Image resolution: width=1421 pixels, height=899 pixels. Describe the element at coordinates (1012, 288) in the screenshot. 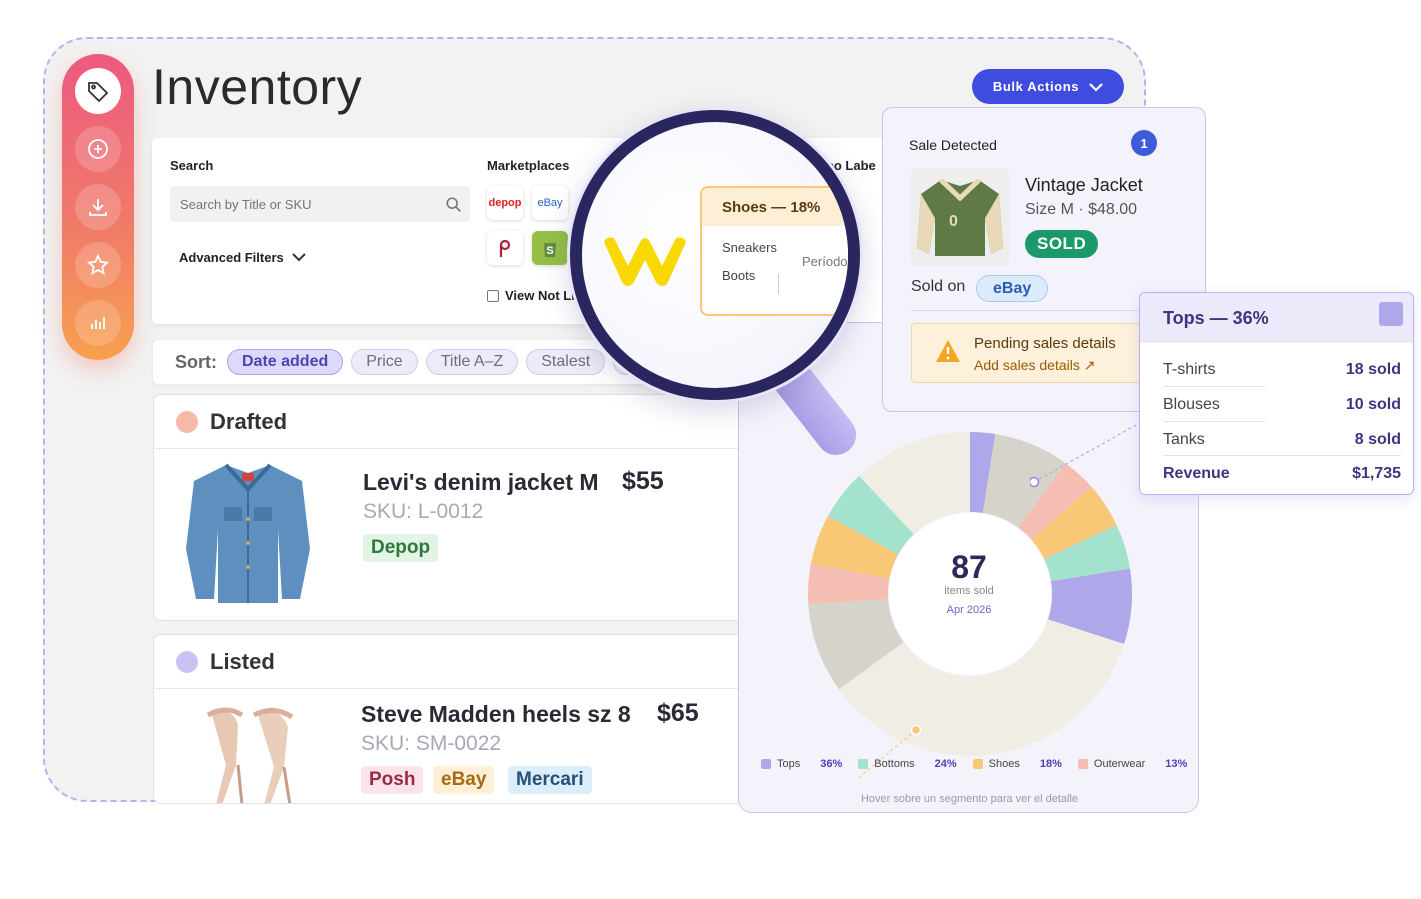

I see `sold-on-market: eBay` at that location.